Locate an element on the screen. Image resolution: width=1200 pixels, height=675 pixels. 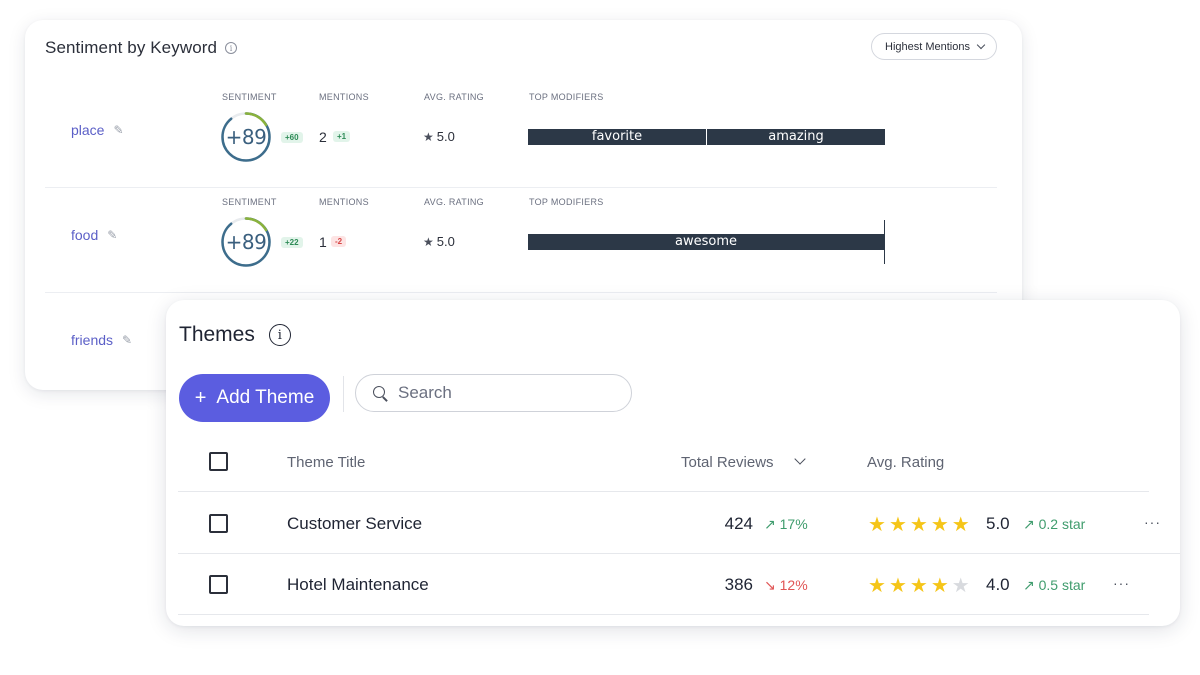
reviews-trend: ↘ 12% is located at coordinates (786, 585).